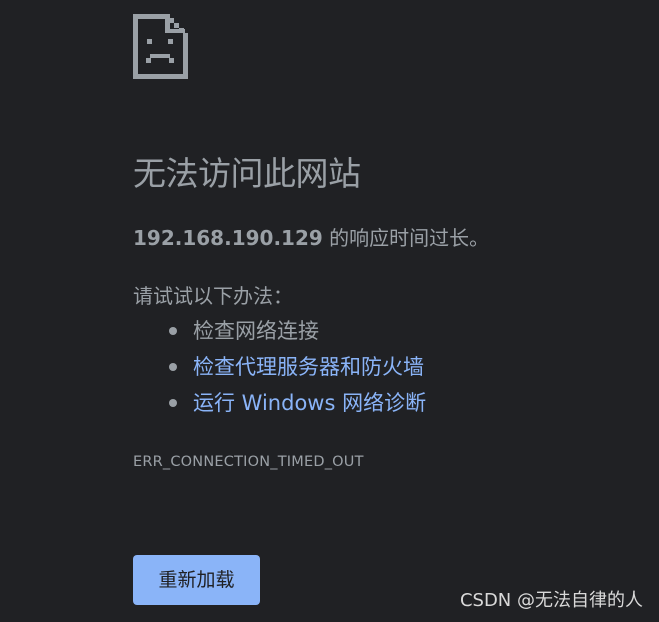  What do you see at coordinates (228, 238) in the screenshot?
I see `host-address: 192.168.190.129` at bounding box center [228, 238].